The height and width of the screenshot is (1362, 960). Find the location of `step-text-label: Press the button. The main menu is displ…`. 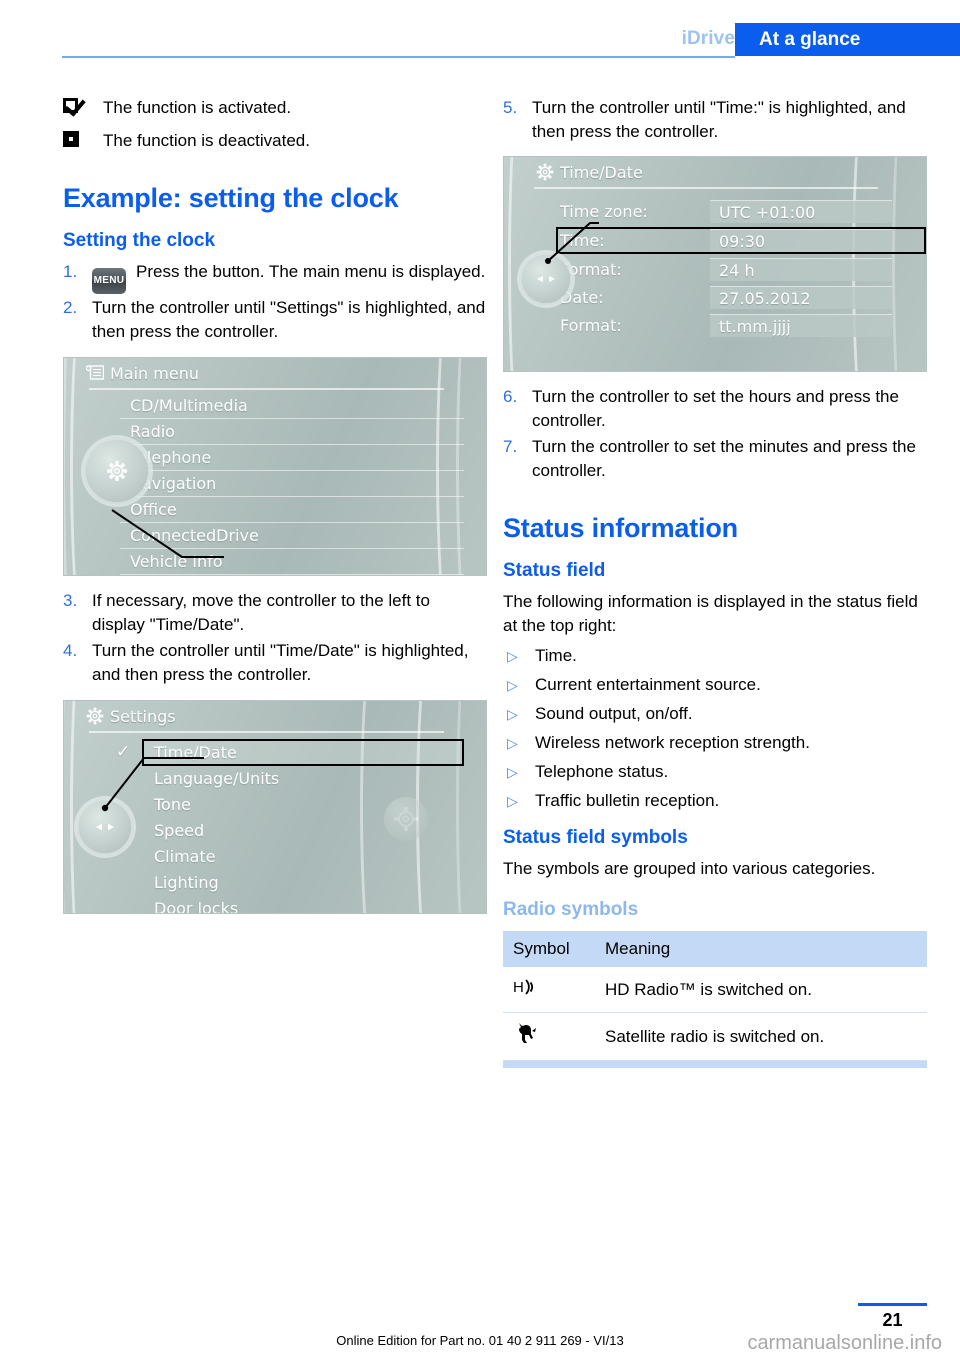

step-text-label: Press the button. The main menu is displ… is located at coordinates (311, 271).